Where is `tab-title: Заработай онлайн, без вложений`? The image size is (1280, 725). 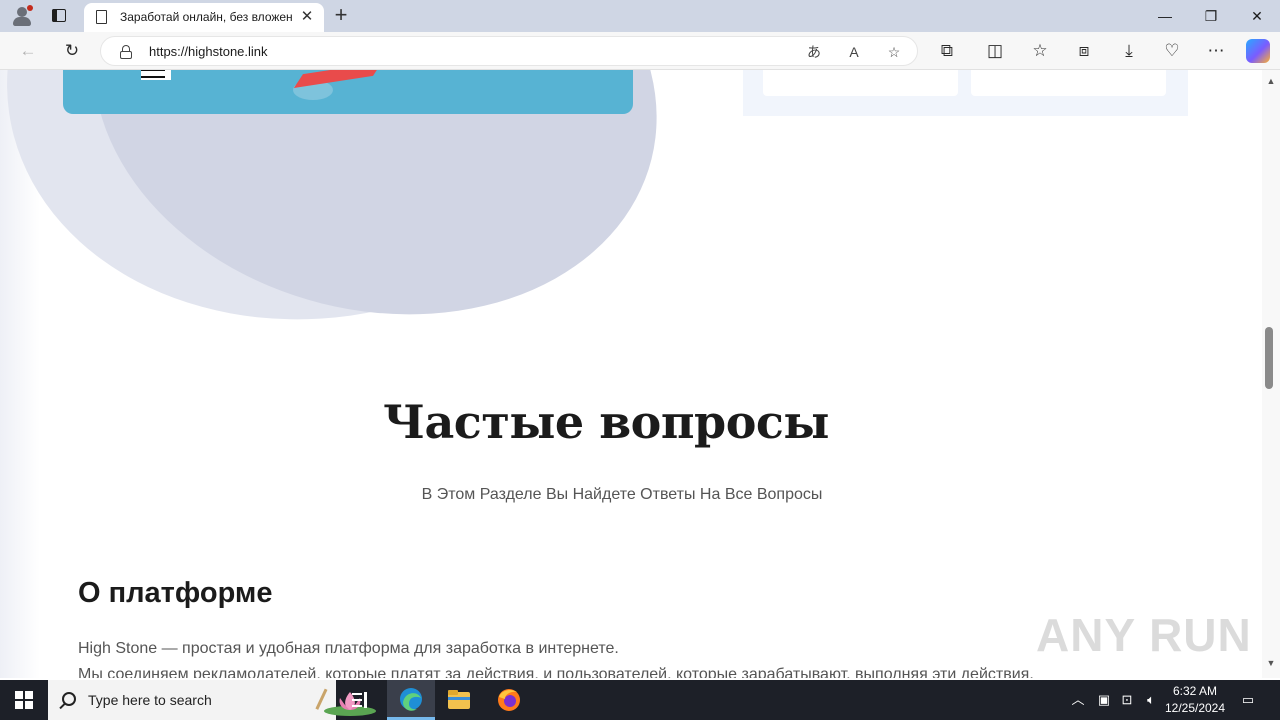
tab-title: Заработай онлайн, без вложений is located at coordinates (206, 17).